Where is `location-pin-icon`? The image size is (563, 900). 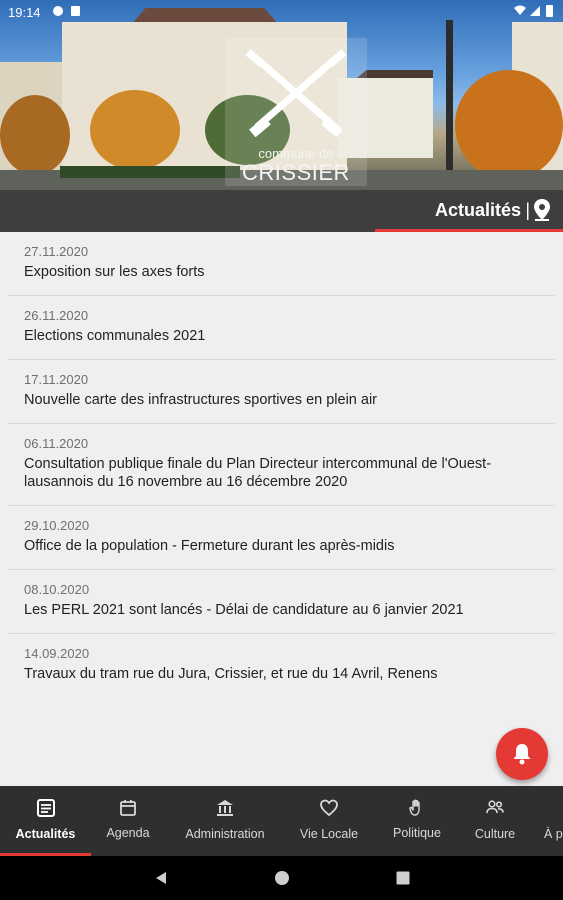 location-pin-icon is located at coordinates (542, 212).